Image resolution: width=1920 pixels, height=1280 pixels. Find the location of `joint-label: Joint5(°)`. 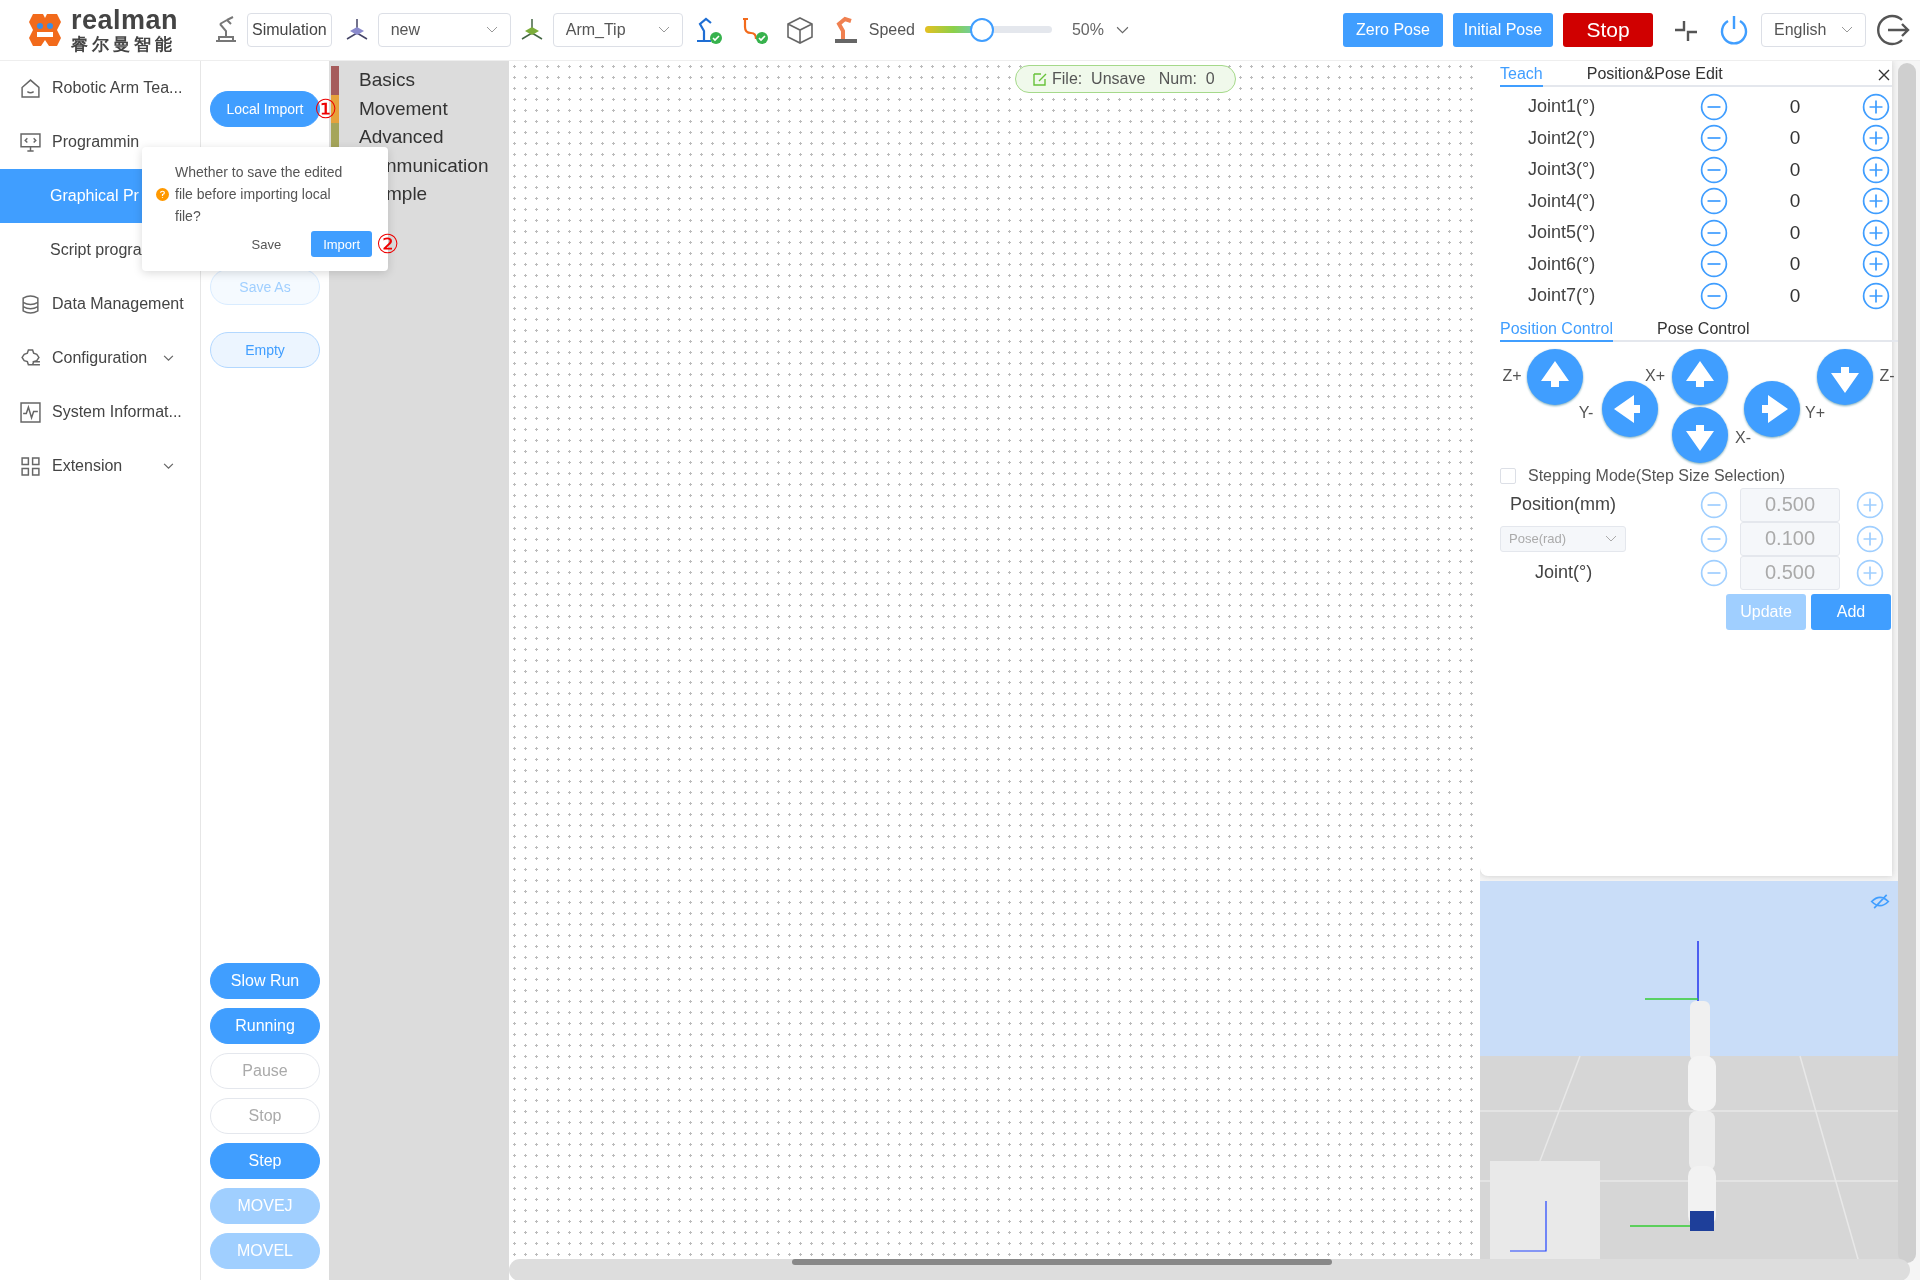

joint-label: Joint5(°) is located at coordinates (1562, 233).